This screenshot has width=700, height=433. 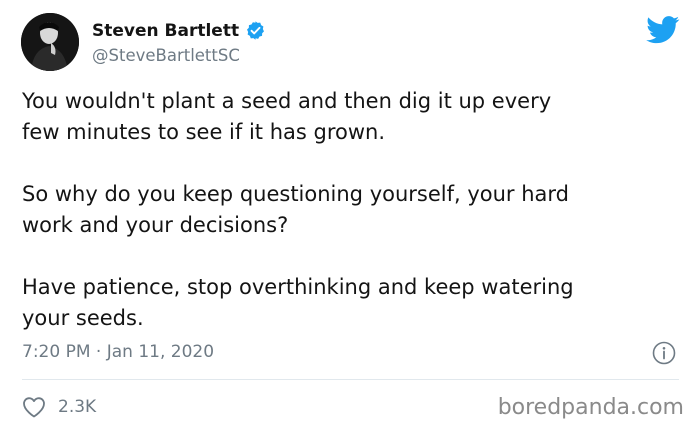 What do you see at coordinates (664, 353) in the screenshot?
I see `info-icon` at bounding box center [664, 353].